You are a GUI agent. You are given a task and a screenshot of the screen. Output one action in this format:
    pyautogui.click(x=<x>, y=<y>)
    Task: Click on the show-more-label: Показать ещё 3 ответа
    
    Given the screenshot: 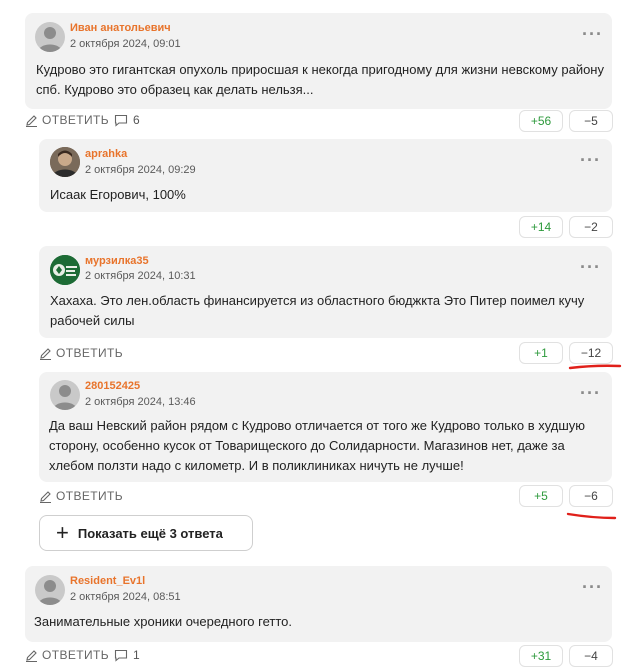 What is the action you would take?
    pyautogui.click(x=150, y=533)
    